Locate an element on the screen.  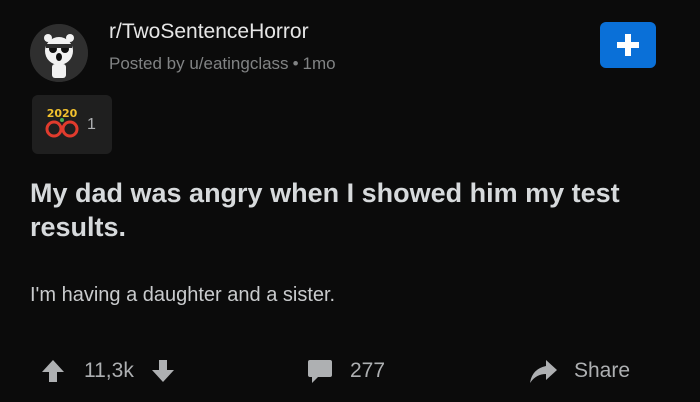
subreddit-name: r/TwoSentenceHorror is located at coordinates (209, 32).